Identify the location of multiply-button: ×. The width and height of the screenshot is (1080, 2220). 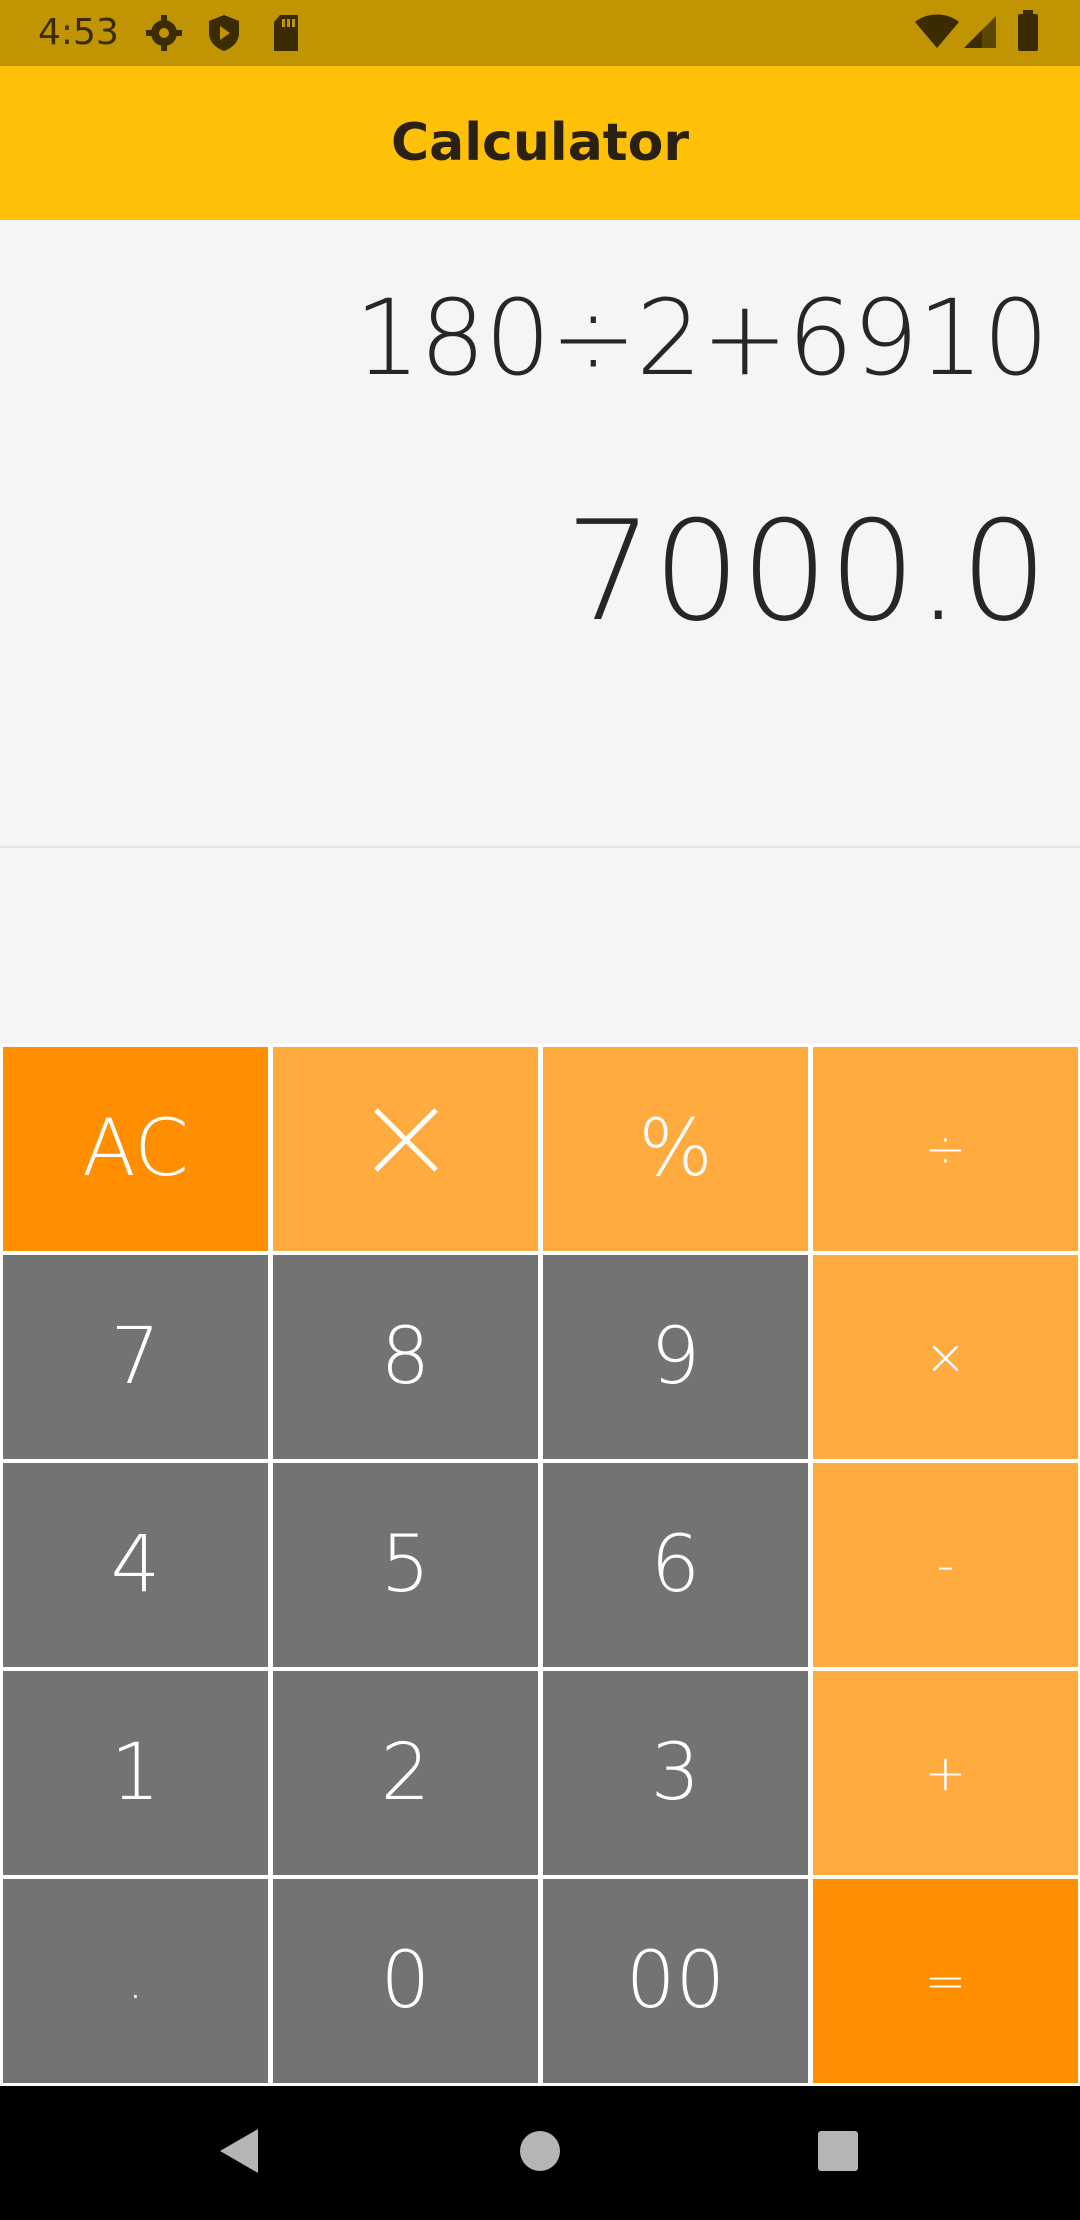
(945, 1357).